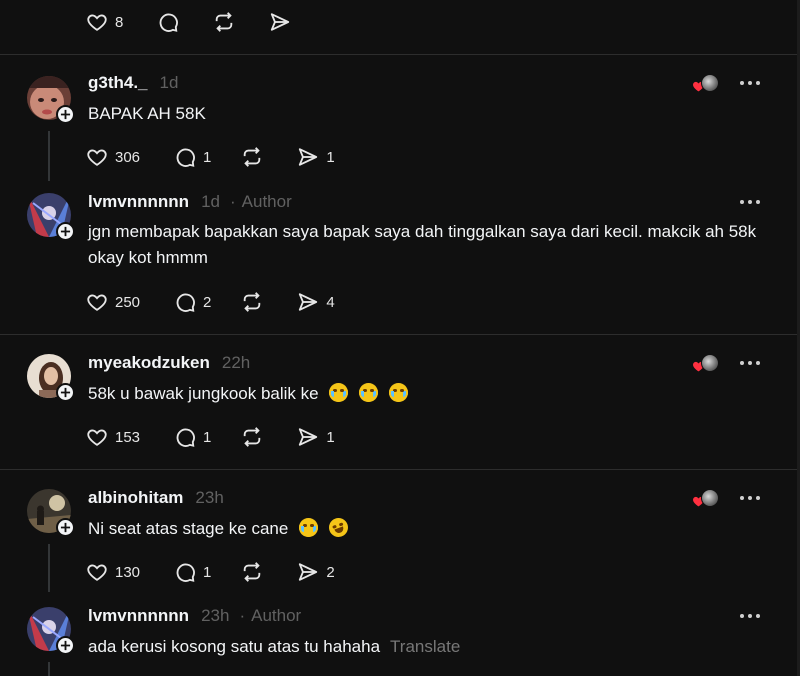 The width and height of the screenshot is (800, 676). Describe the element at coordinates (425, 646) in the screenshot. I see `translate-link: Translate` at that location.